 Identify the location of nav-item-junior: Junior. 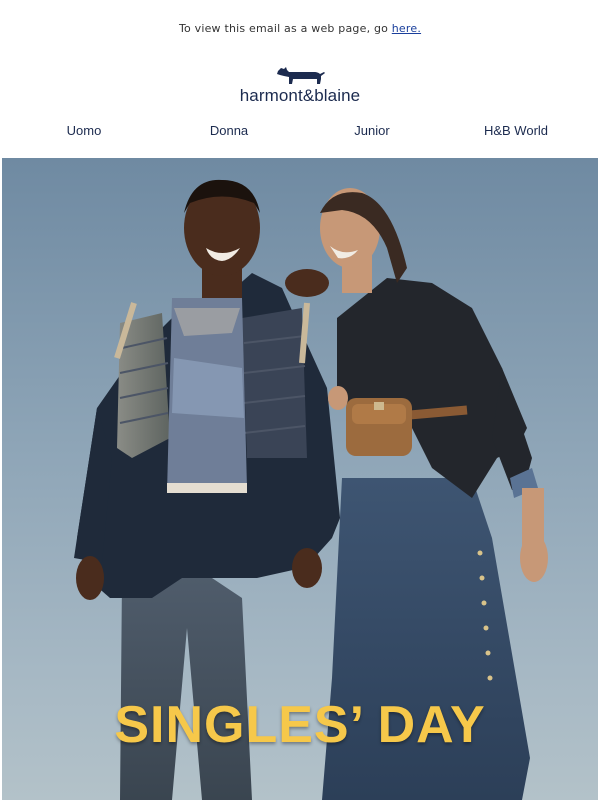
(371, 130).